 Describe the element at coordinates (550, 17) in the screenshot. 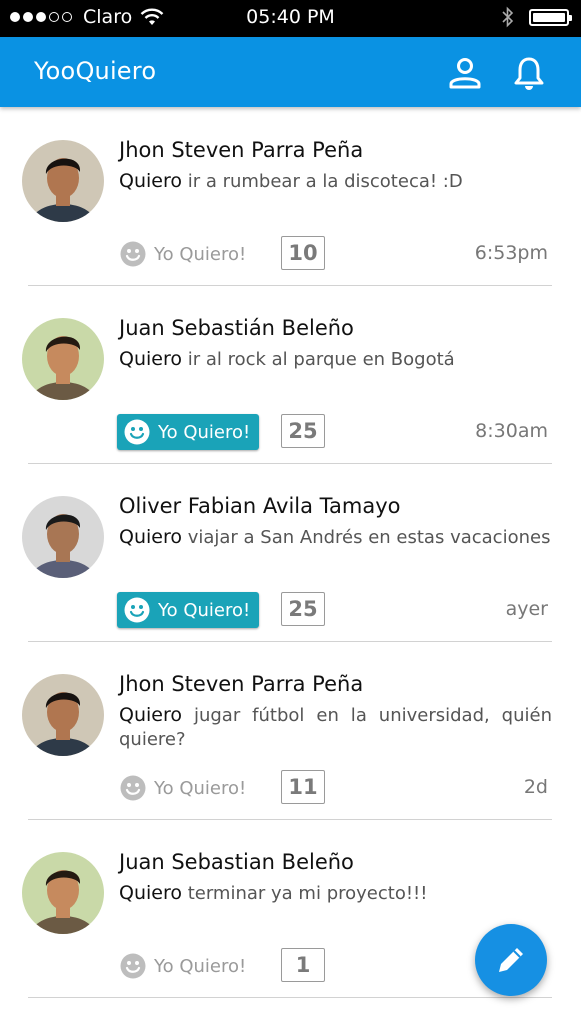

I see `battery-icon` at that location.